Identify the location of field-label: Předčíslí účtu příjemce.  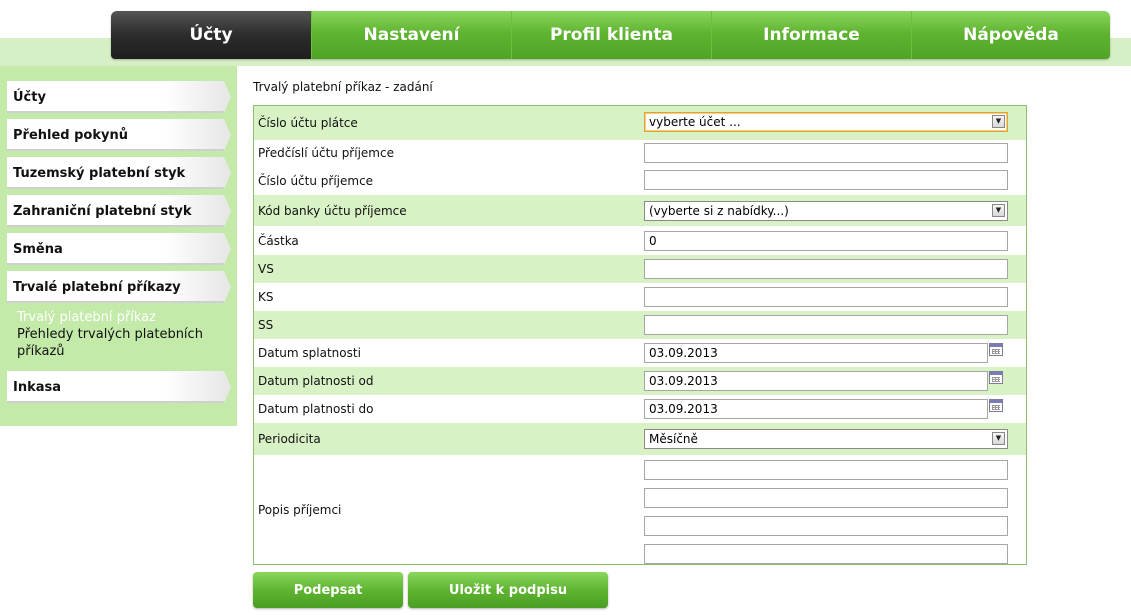
(326, 153).